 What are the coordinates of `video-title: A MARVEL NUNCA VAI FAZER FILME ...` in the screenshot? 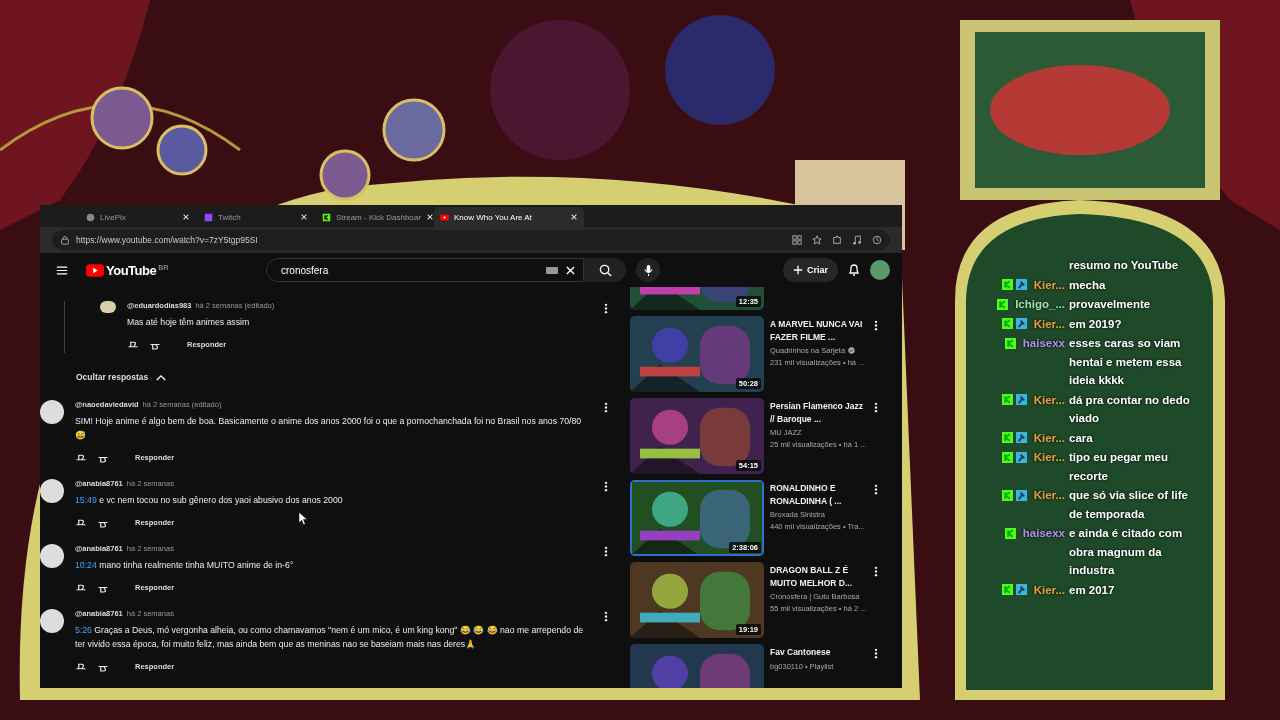 It's located at (817, 330).